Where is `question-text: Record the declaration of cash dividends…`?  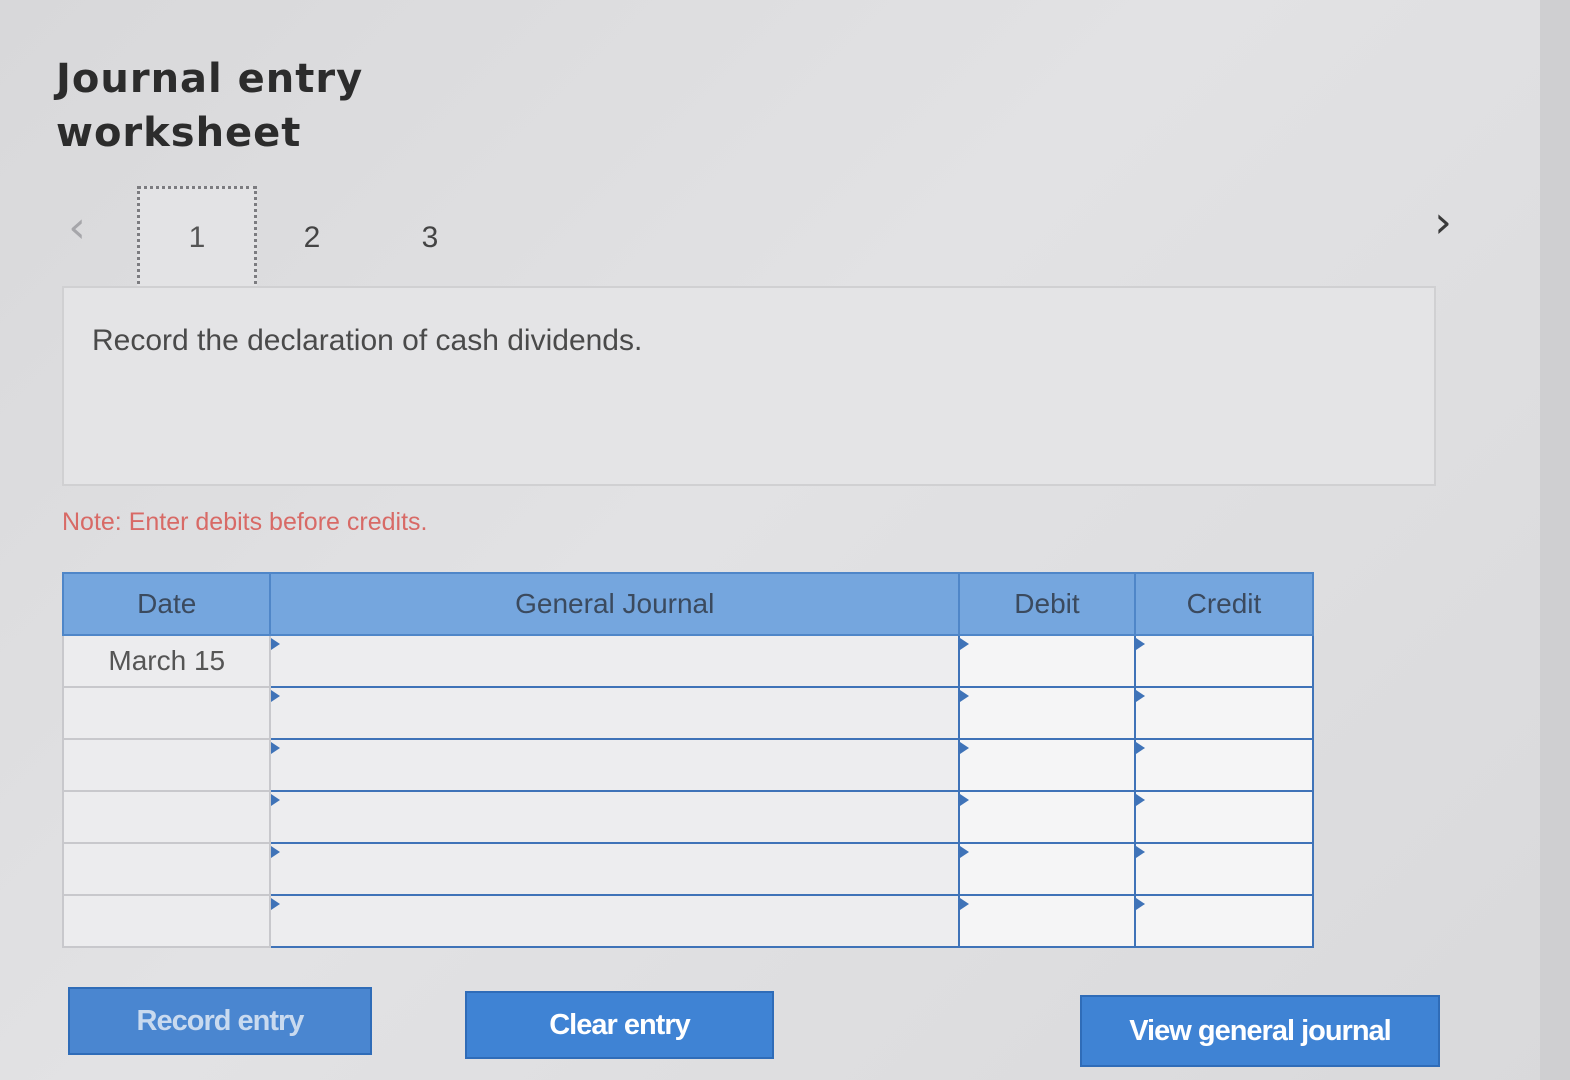
question-text: Record the declaration of cash dividends… is located at coordinates (367, 340).